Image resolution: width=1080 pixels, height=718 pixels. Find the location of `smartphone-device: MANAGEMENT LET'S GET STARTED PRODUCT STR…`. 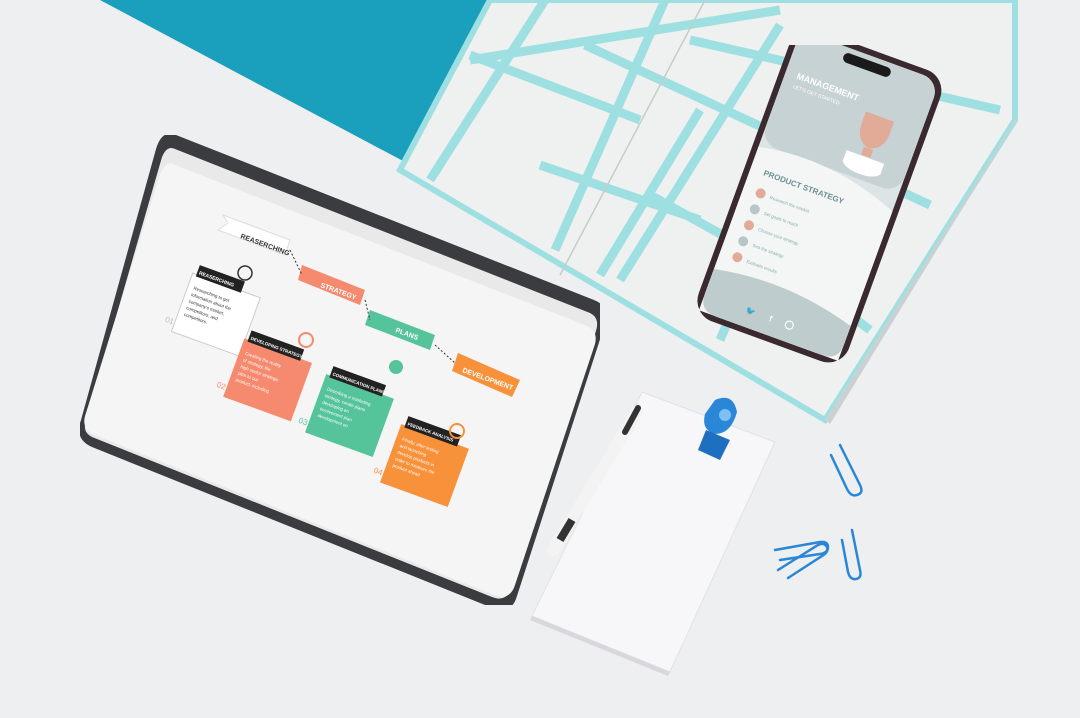

smartphone-device: MANAGEMENT LET'S GET STARTED PRODUCT STR… is located at coordinates (819, 204).